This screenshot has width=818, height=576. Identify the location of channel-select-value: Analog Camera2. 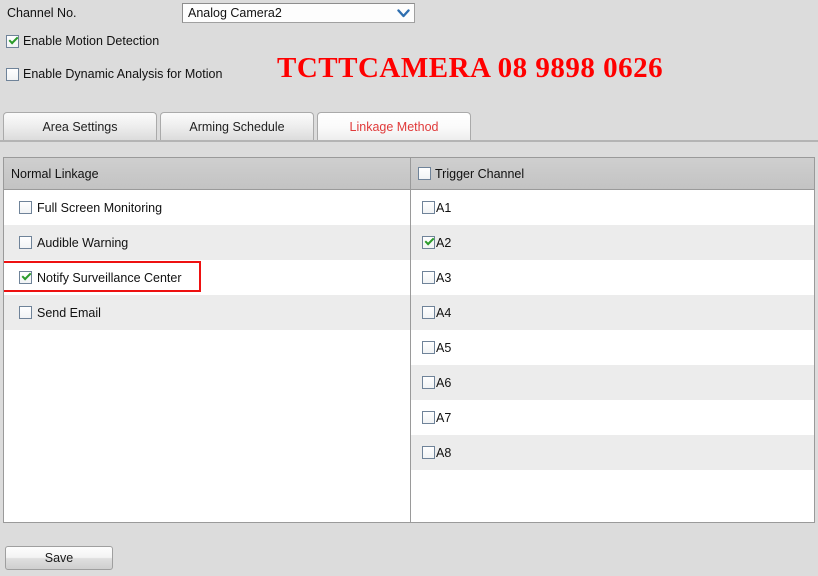
(235, 13).